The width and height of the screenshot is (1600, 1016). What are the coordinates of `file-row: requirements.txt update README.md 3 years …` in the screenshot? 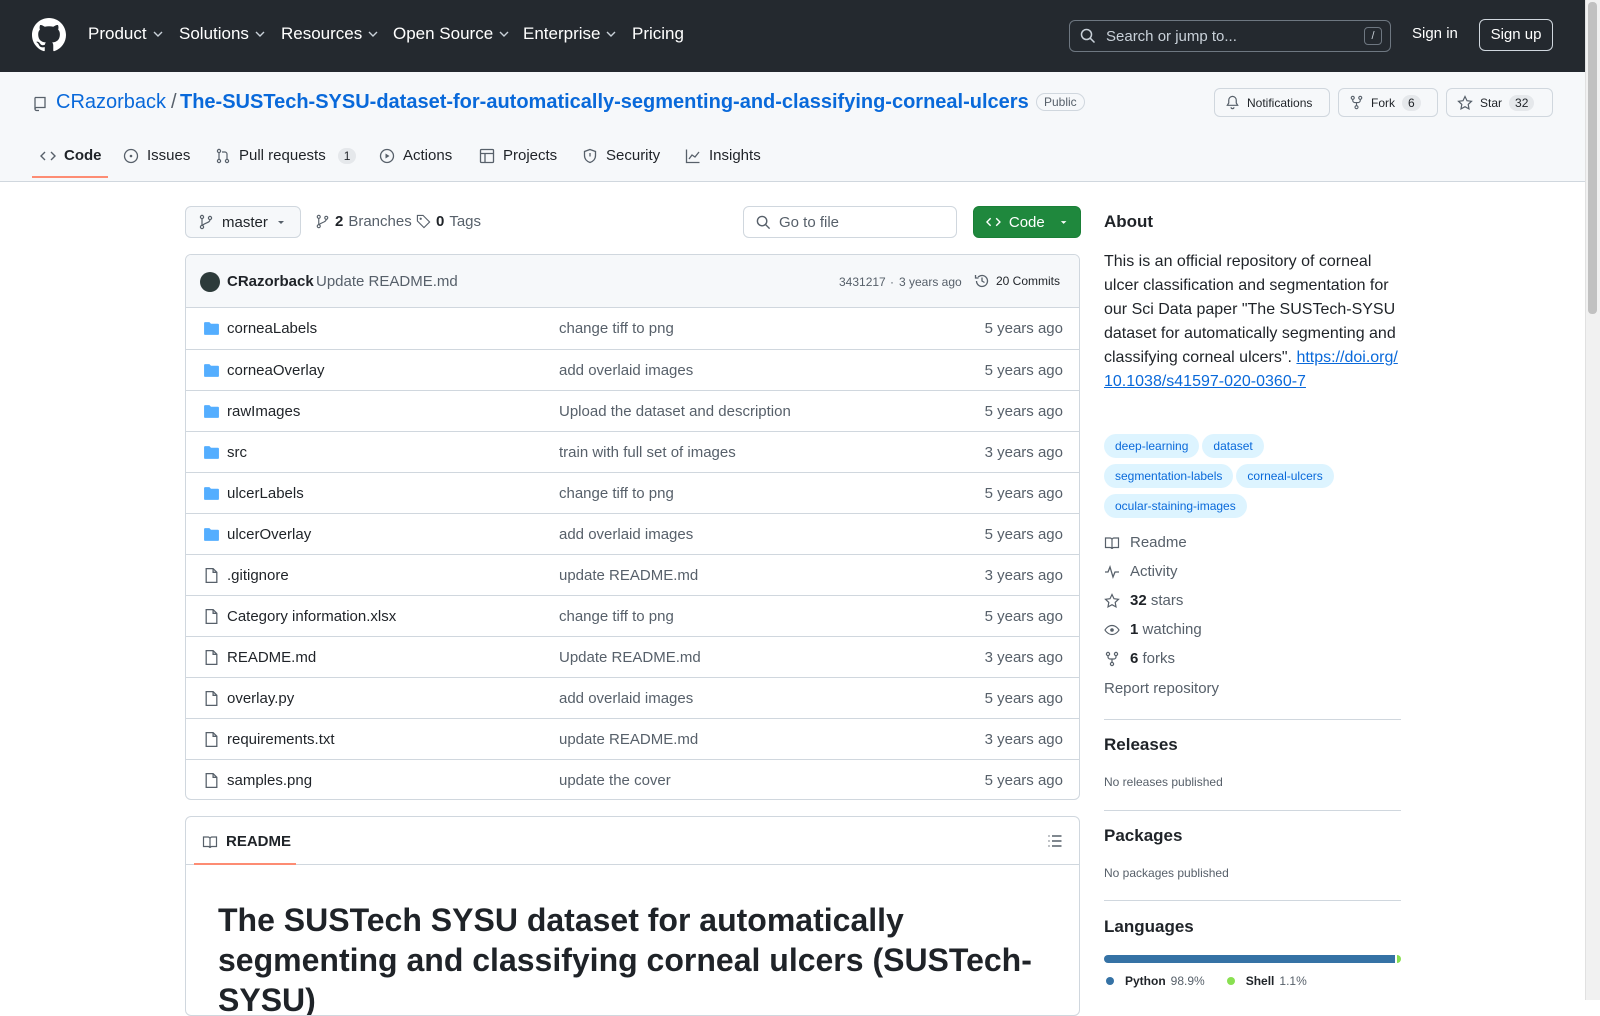 It's located at (632, 738).